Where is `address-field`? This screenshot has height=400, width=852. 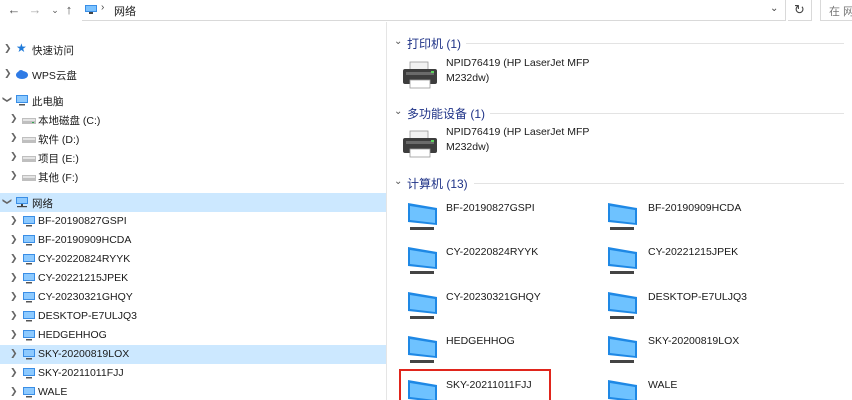 address-field is located at coordinates (434, 10).